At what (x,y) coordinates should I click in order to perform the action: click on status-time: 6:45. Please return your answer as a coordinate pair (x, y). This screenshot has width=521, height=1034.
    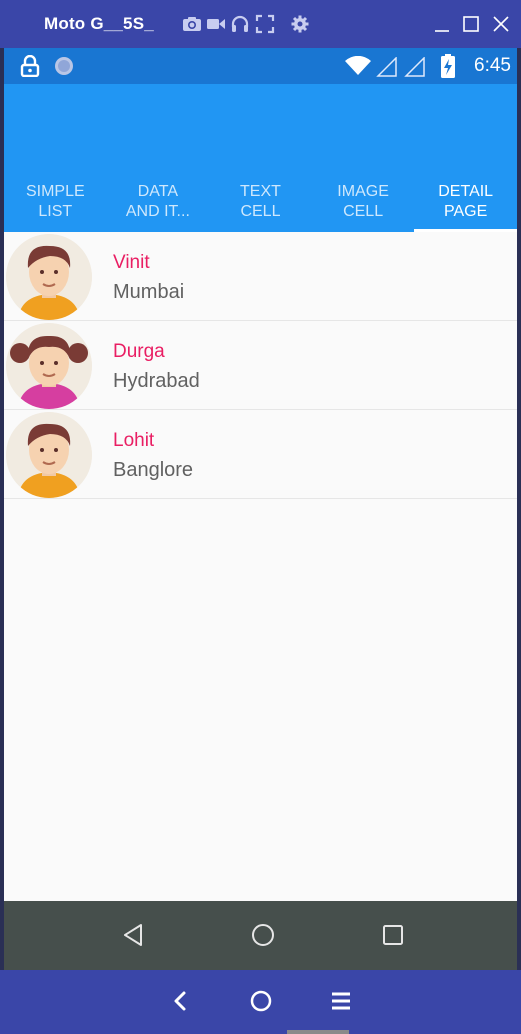
    Looking at the image, I should click on (492, 65).